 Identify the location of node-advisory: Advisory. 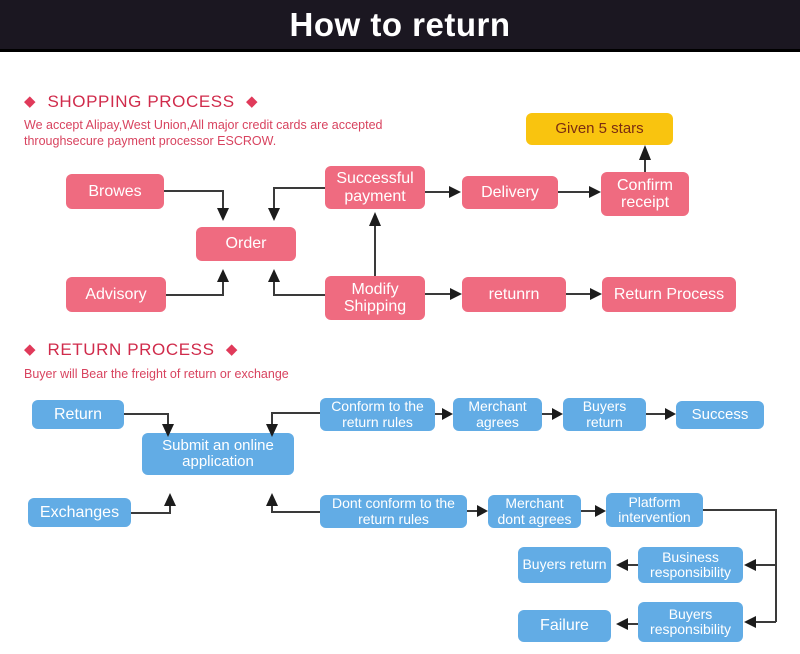
(116, 294).